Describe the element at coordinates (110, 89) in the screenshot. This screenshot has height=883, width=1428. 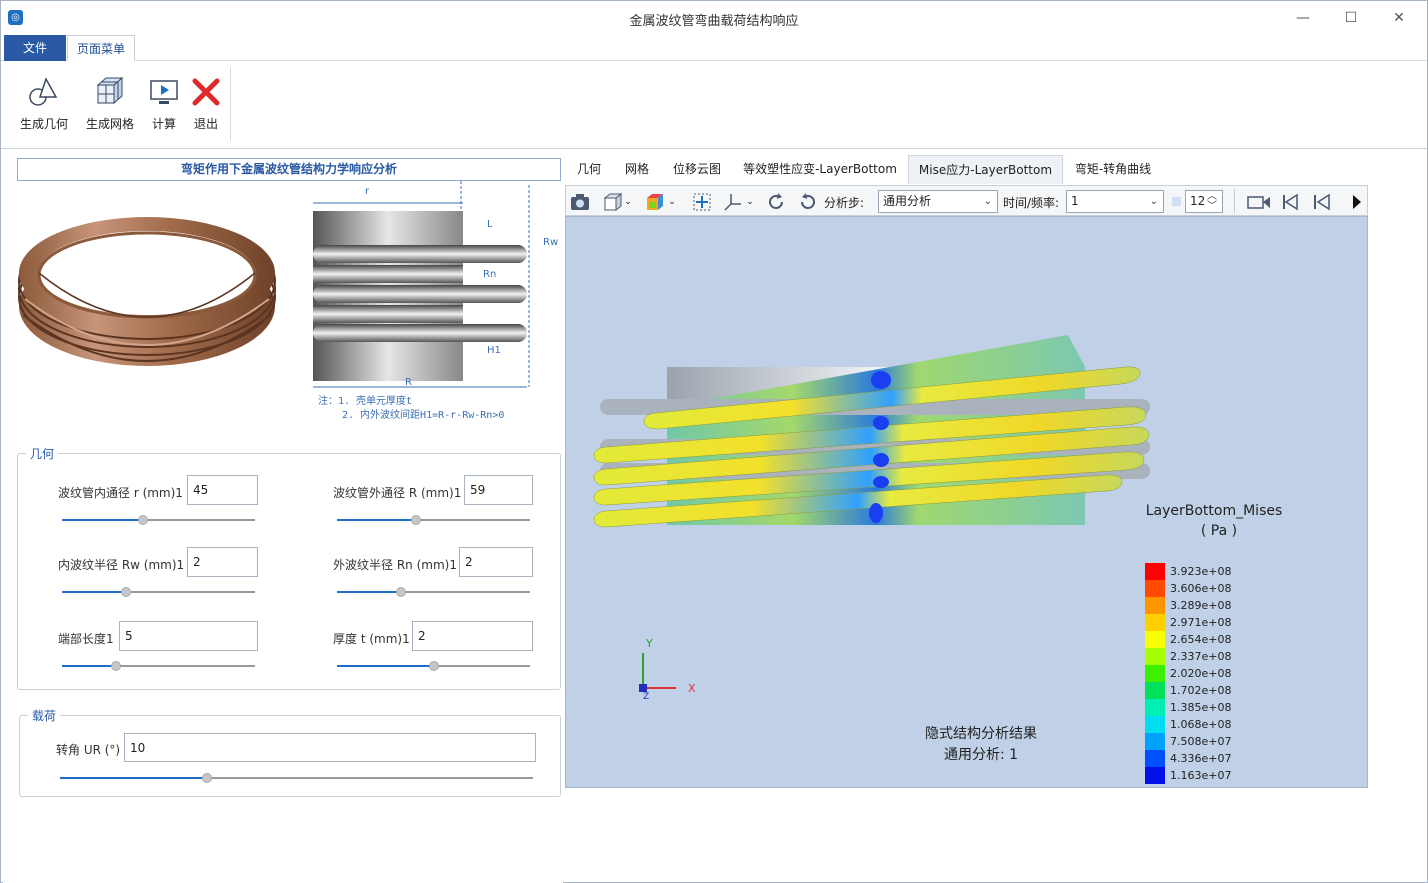
I see `mesh-cube-icon` at that location.